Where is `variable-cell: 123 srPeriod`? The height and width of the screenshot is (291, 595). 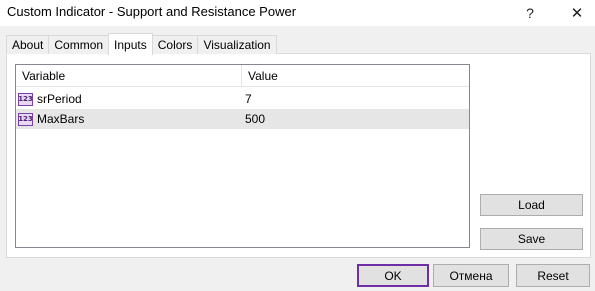
variable-cell: 123 srPeriod is located at coordinates (129, 99).